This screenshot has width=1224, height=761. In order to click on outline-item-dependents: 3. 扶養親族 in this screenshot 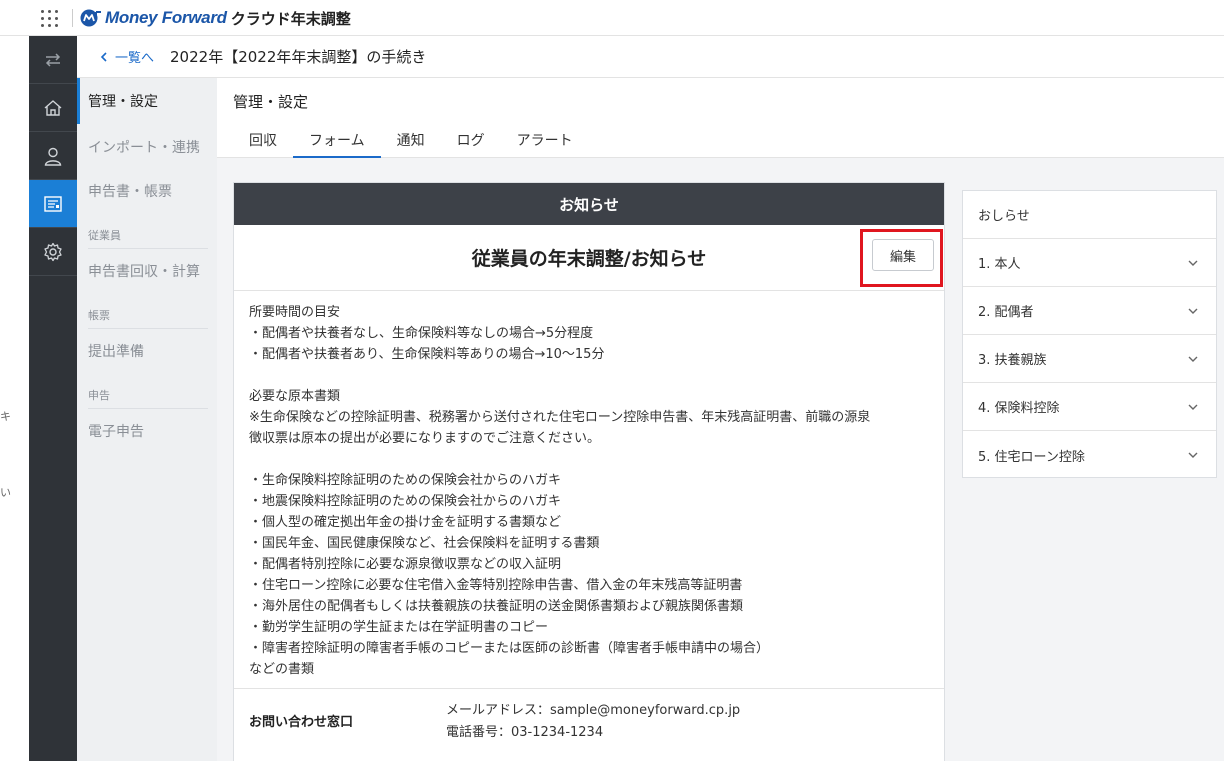, I will do `click(1089, 359)`.